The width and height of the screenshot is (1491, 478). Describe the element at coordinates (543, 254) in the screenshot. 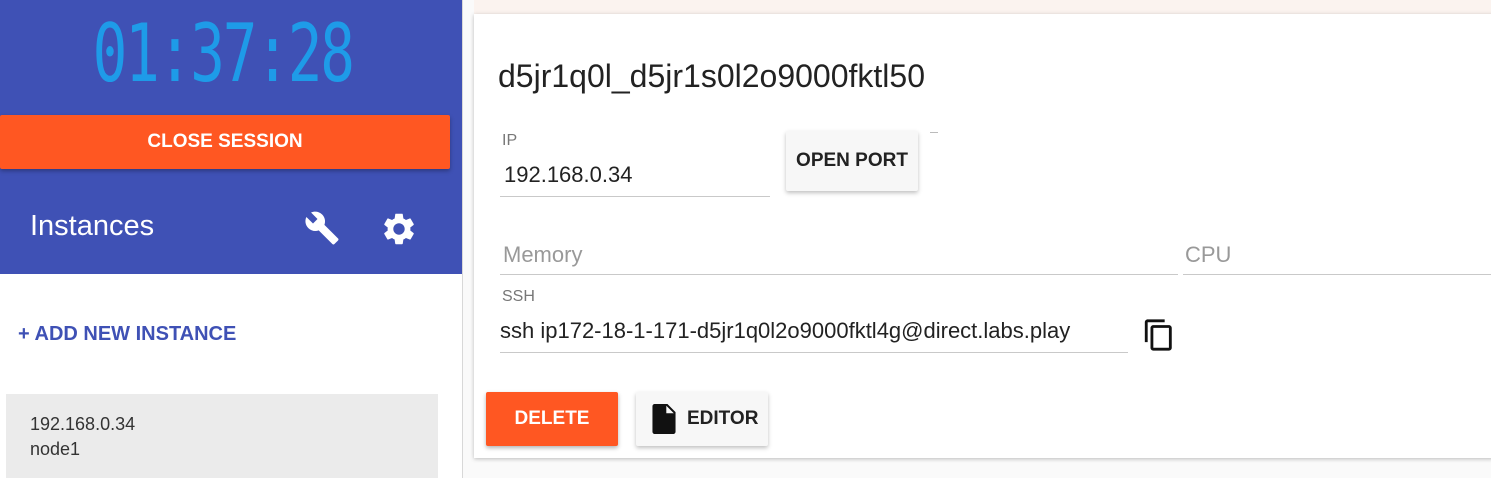

I see `memory-field: Memory` at that location.